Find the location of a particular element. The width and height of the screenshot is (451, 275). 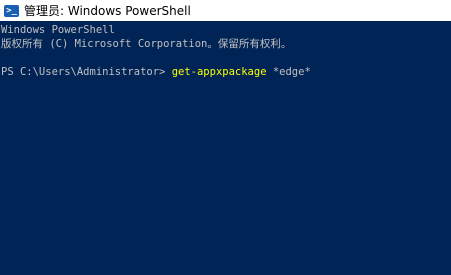

title-bar: >_ 管理员: Windows PowerShell is located at coordinates (225, 10).